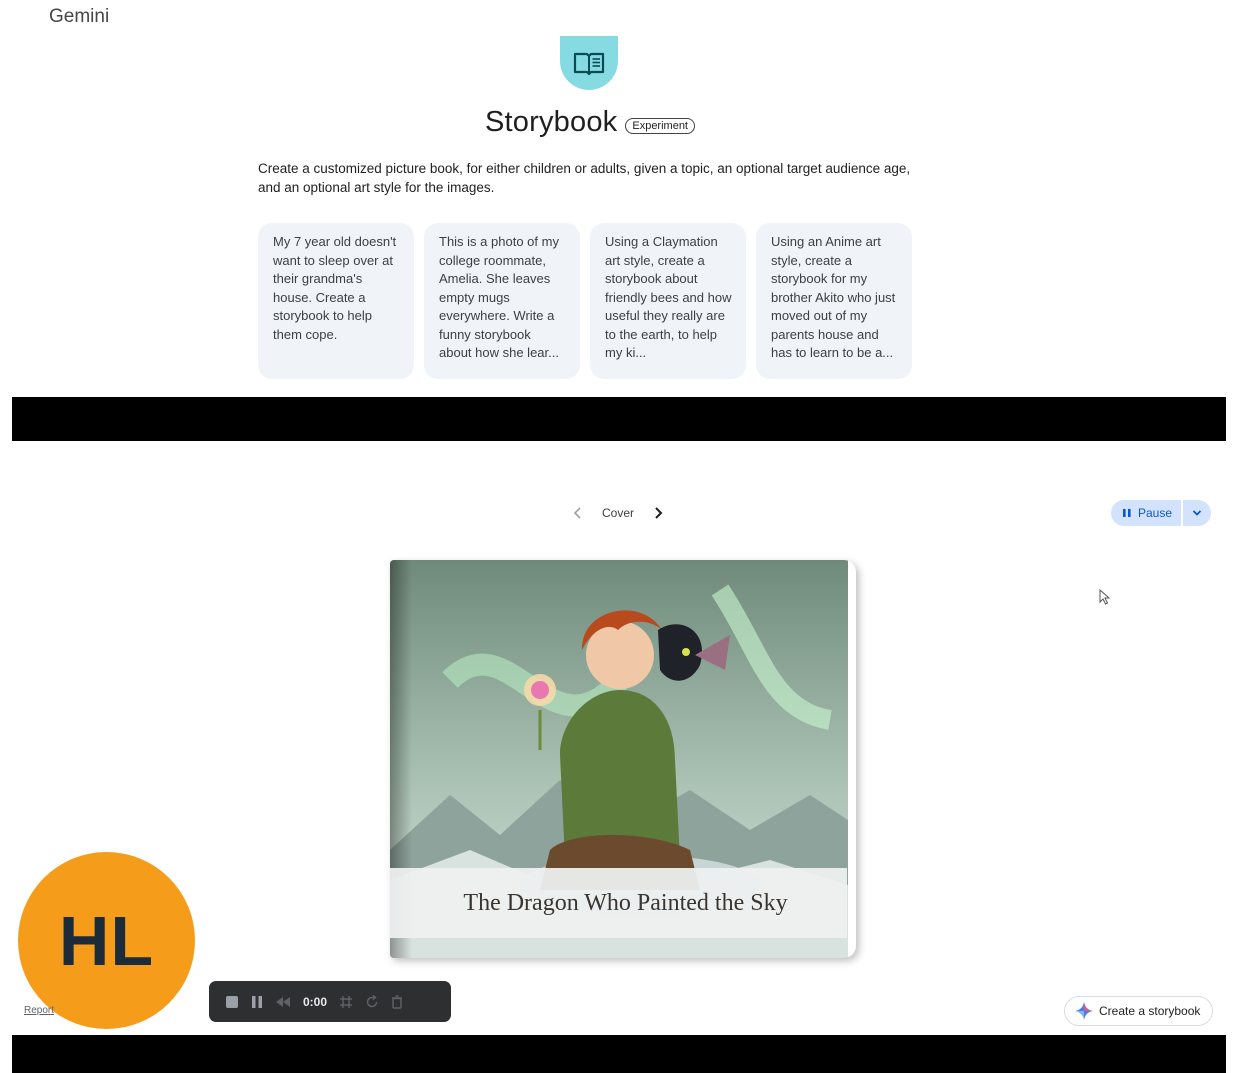 The height and width of the screenshot is (1073, 1235). I want to click on page-navigator: Cover, so click(618, 513).